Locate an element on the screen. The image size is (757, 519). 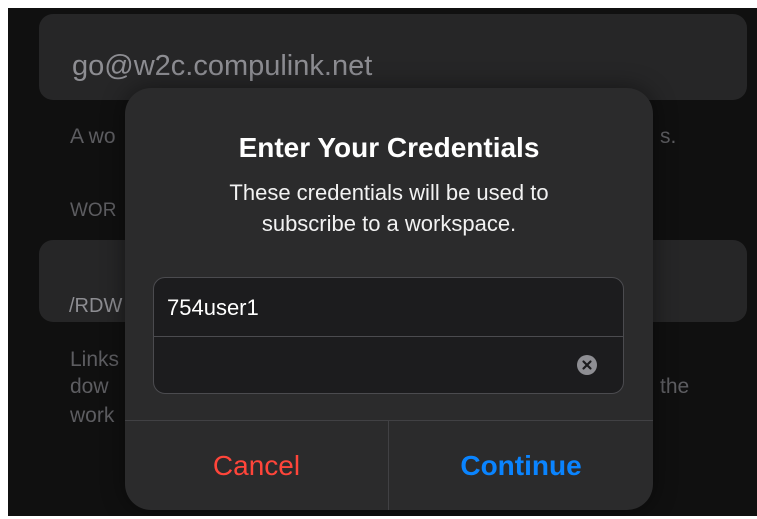
links-text-right: the is located at coordinates (675, 386).